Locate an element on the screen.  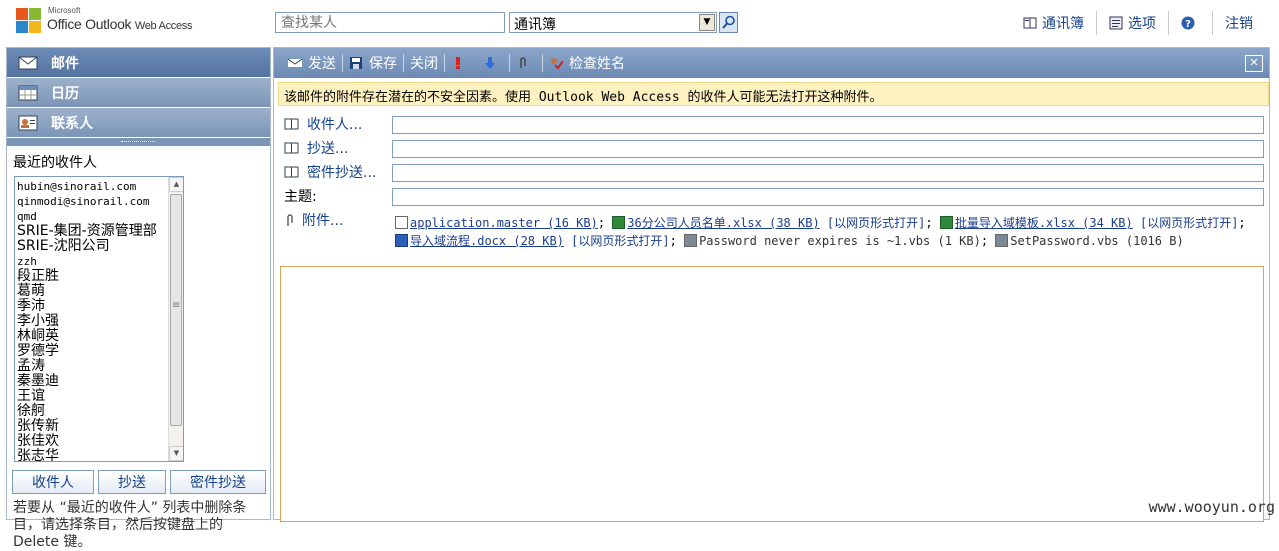
attachment-item: 批量导入域模板.xlsx (34 KB) [以网页形式打开]; is located at coordinates (1092, 223).